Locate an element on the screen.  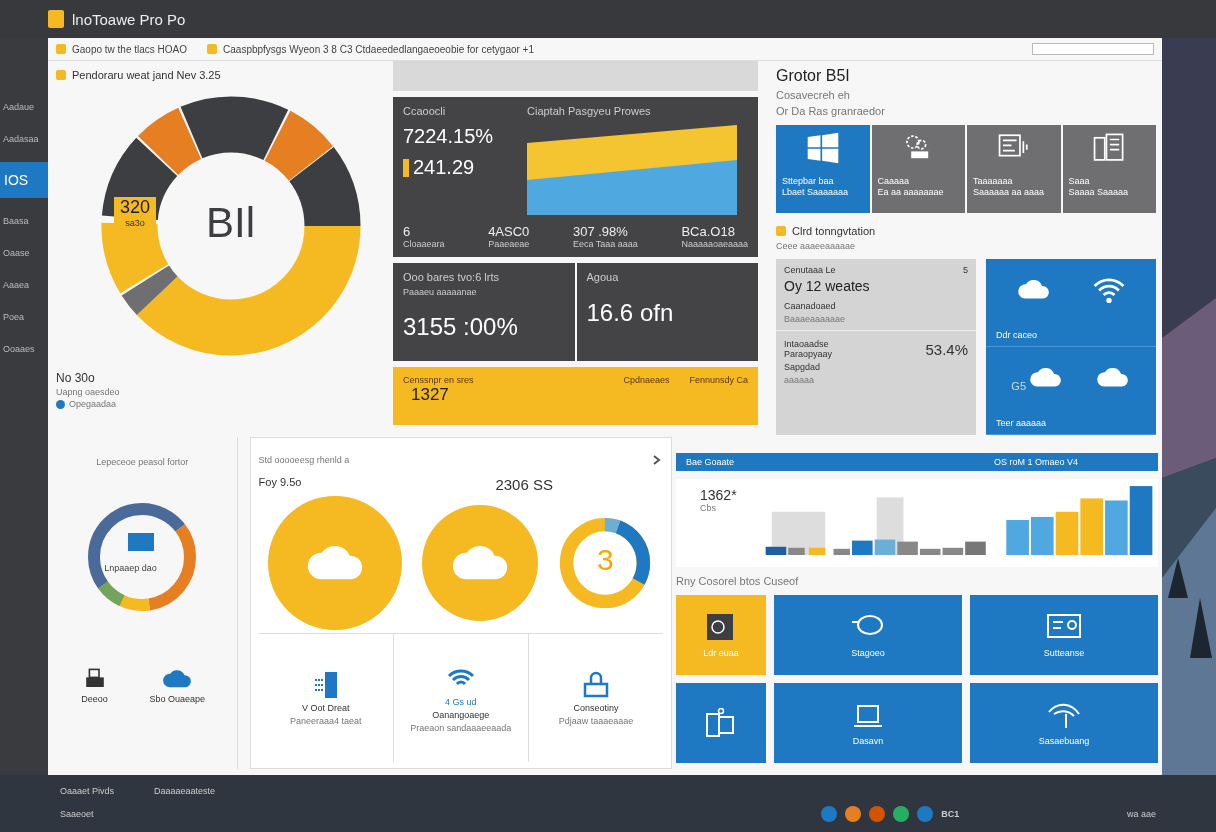
tile-label: Stagoeo is located at coordinates (868, 653).